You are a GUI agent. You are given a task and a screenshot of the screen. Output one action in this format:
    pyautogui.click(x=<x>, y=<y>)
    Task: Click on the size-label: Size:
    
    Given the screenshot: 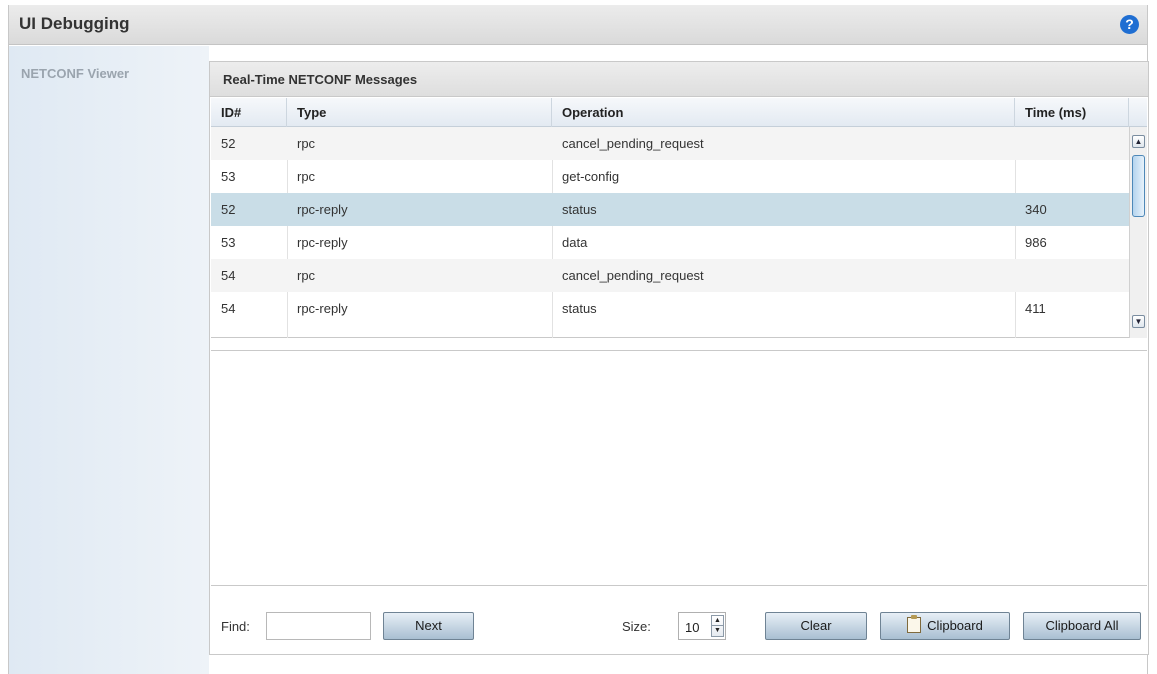 What is the action you would take?
    pyautogui.click(x=636, y=626)
    